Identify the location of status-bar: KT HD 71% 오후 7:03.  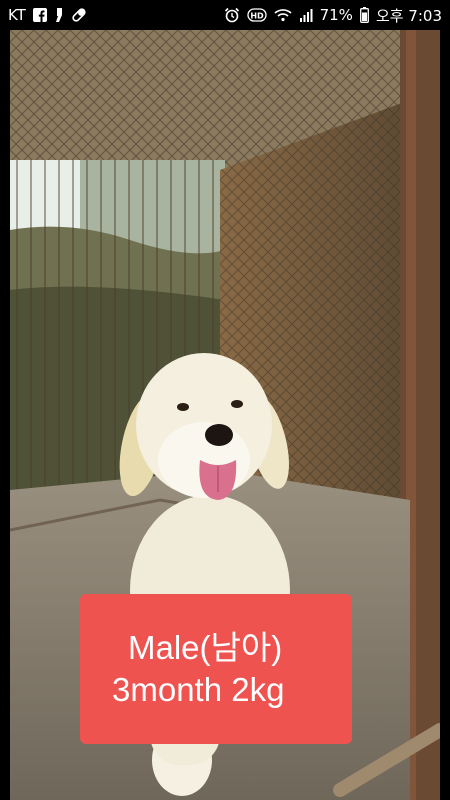
(225, 15).